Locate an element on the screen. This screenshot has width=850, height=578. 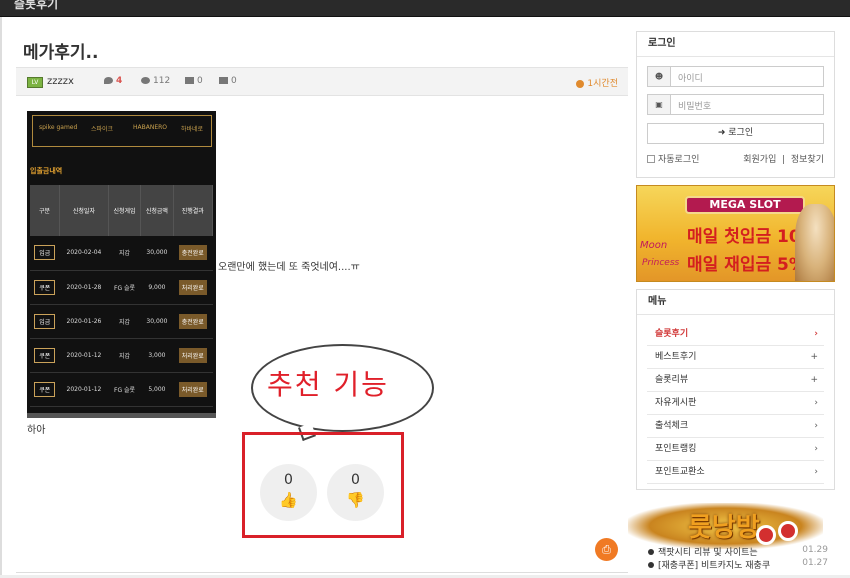
menu-item: 슬롯후기 › is located at coordinates (735, 334).